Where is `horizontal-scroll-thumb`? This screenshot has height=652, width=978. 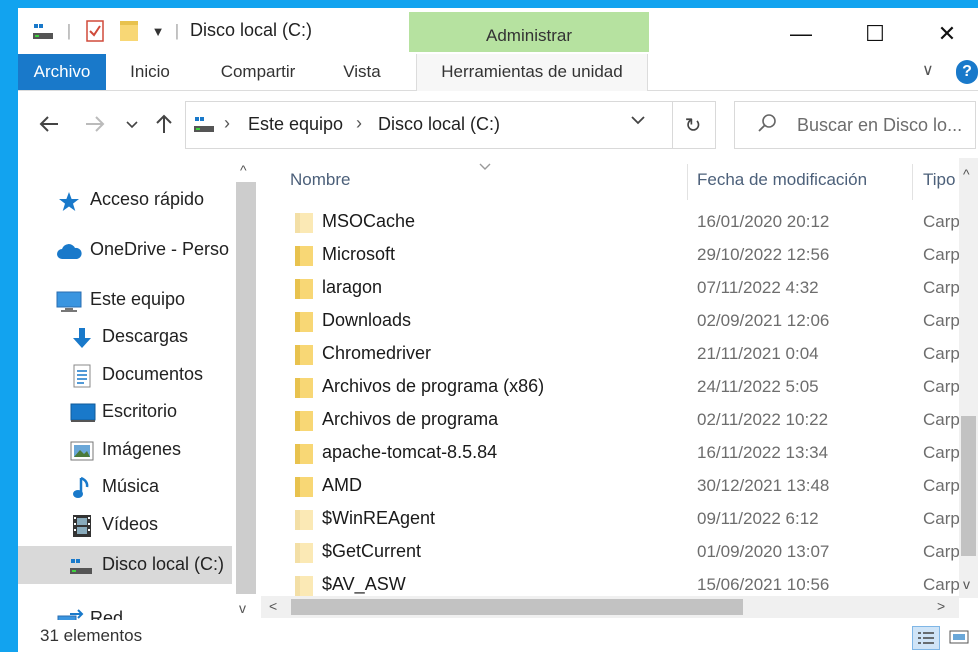 horizontal-scroll-thumb is located at coordinates (517, 607).